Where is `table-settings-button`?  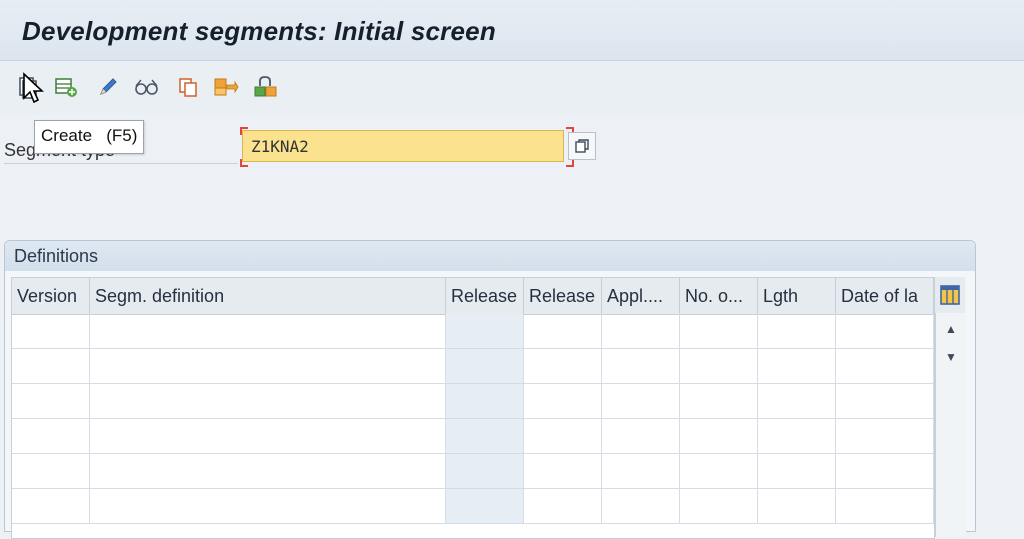
table-settings-button is located at coordinates (950, 295).